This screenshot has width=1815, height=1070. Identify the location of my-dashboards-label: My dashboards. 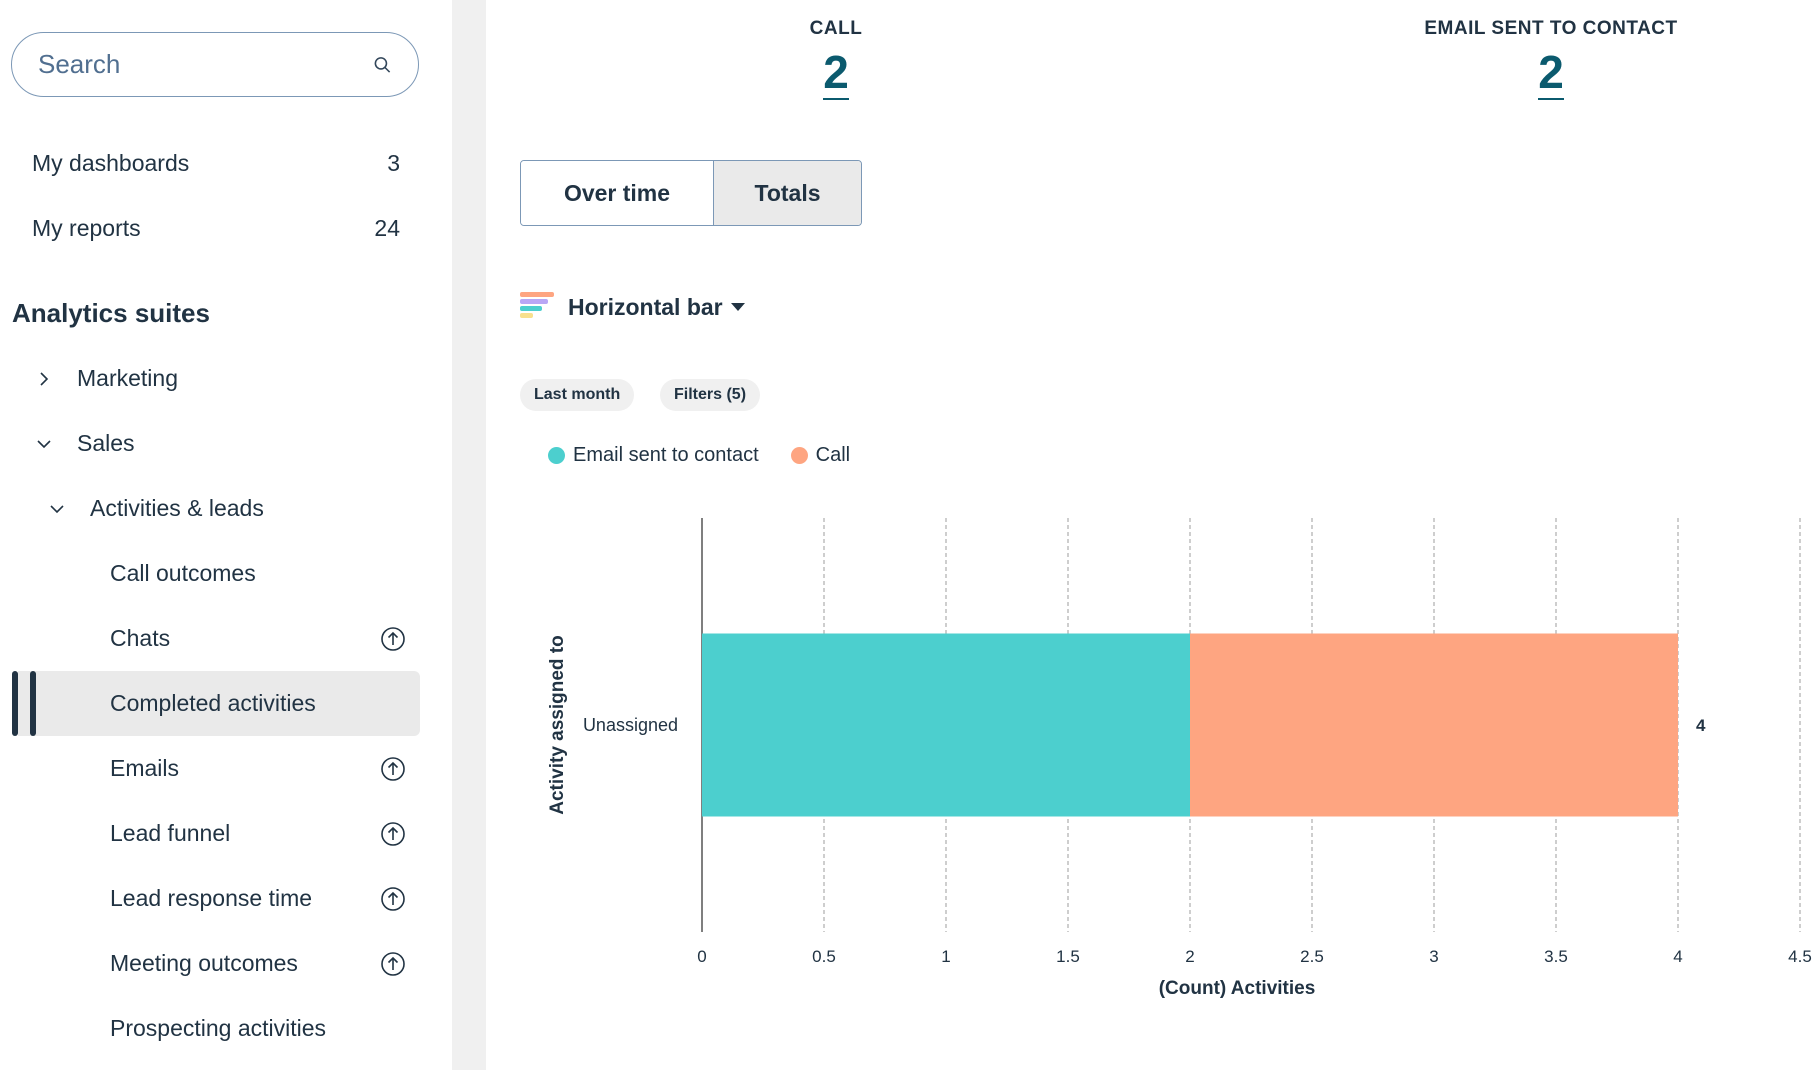
(111, 163).